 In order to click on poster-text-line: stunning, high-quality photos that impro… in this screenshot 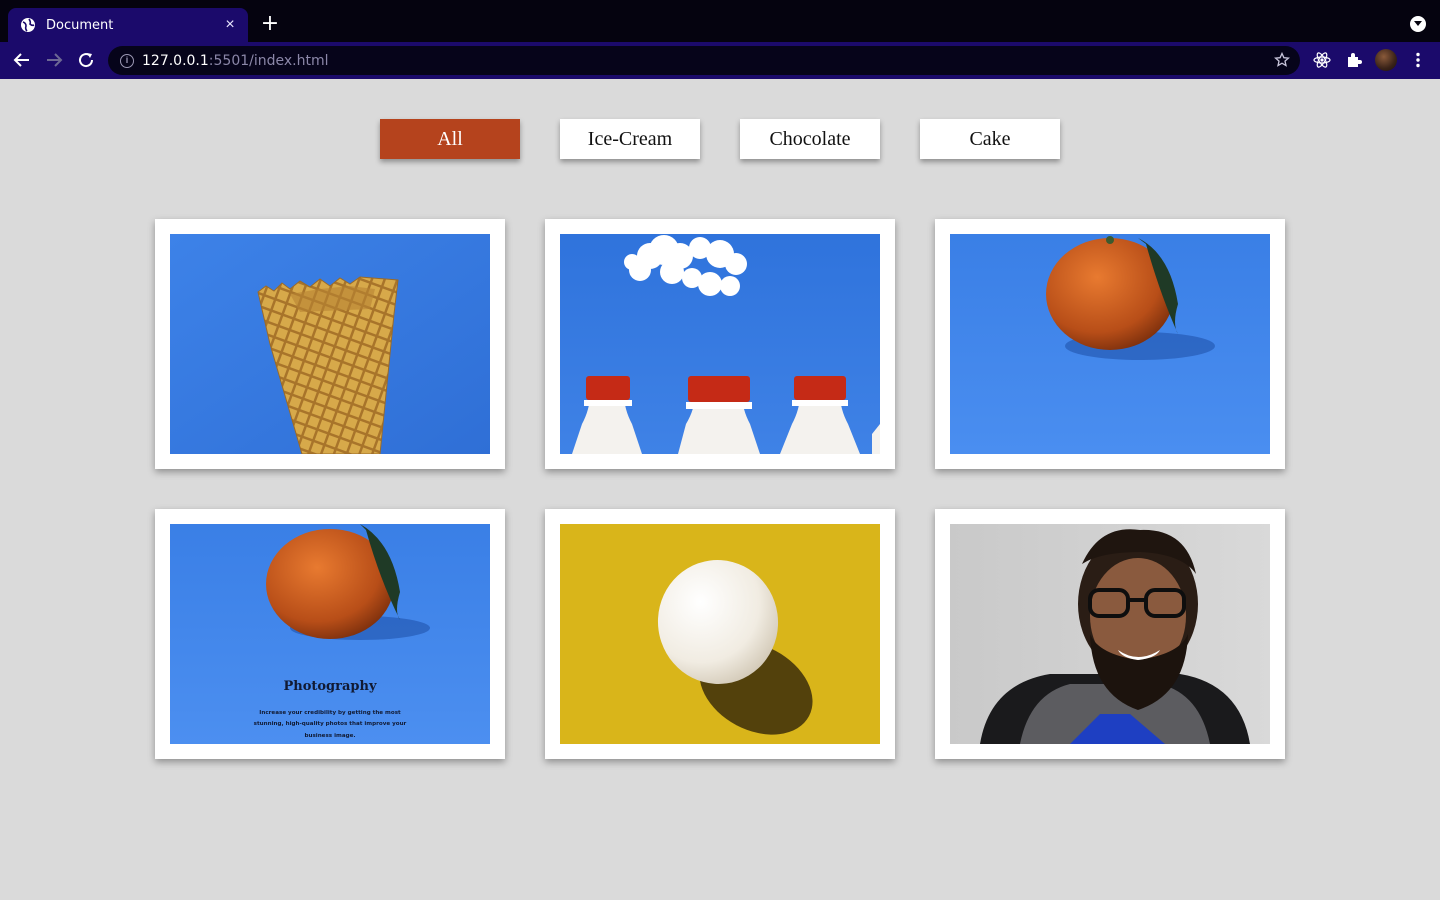, I will do `click(330, 724)`.